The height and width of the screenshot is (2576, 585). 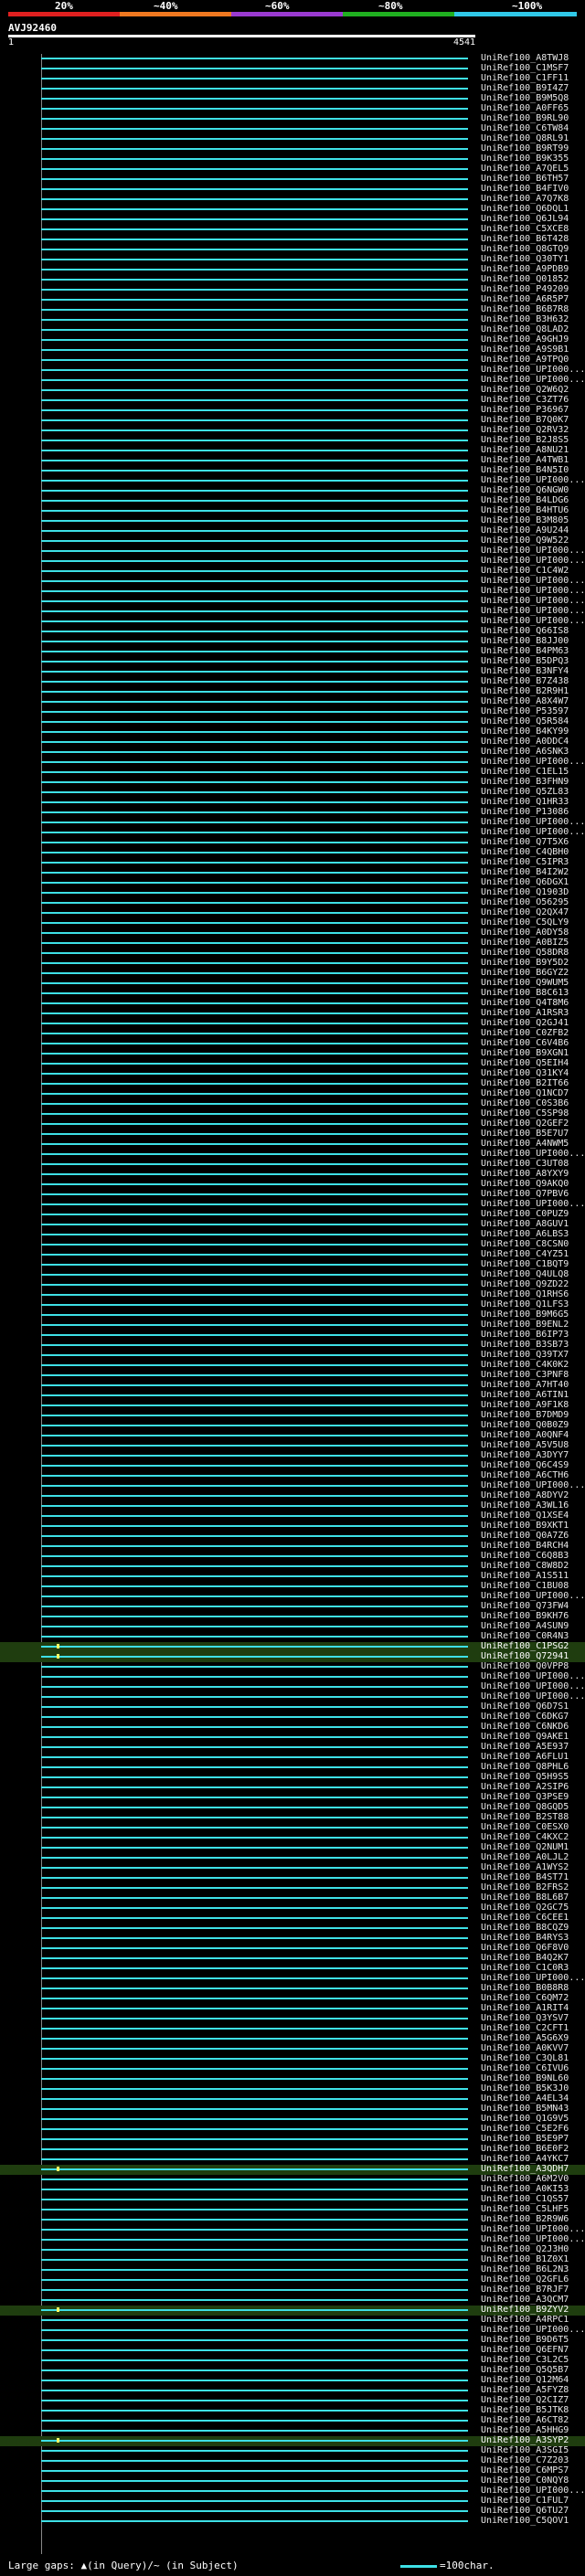 I want to click on hit-link: UniRef100_B4ST71, so click(x=525, y=1877).